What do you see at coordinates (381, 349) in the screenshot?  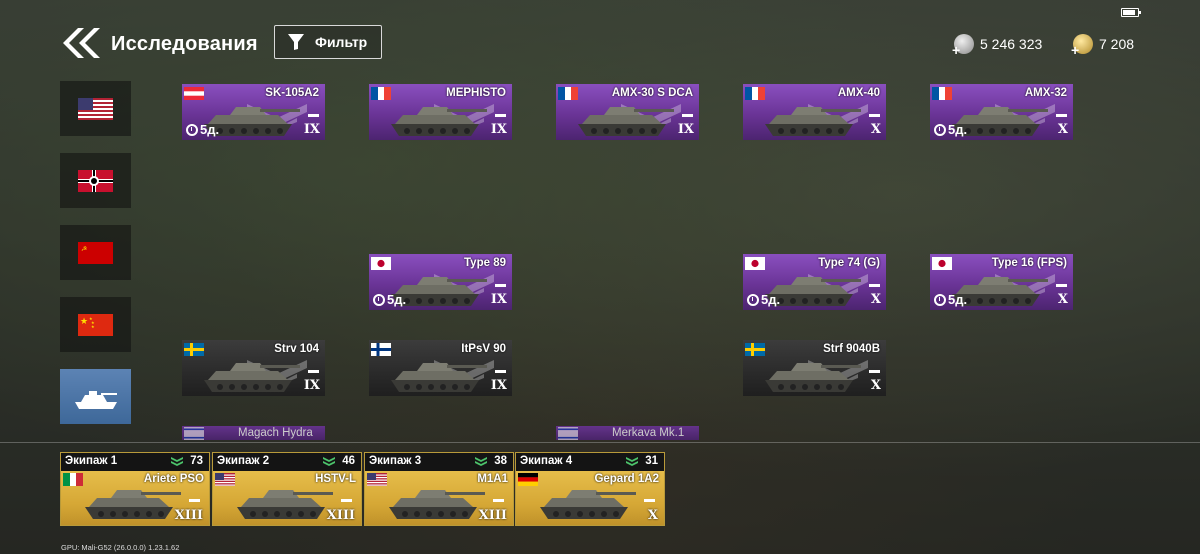 I see `finland-flag-icon` at bounding box center [381, 349].